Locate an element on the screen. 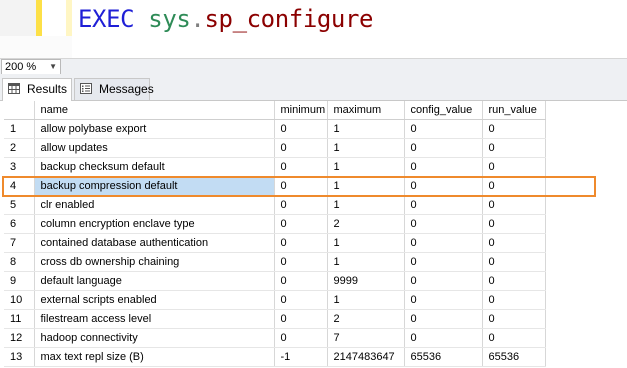 The height and width of the screenshot is (368, 627). name-cell: allow updates is located at coordinates (154, 148).